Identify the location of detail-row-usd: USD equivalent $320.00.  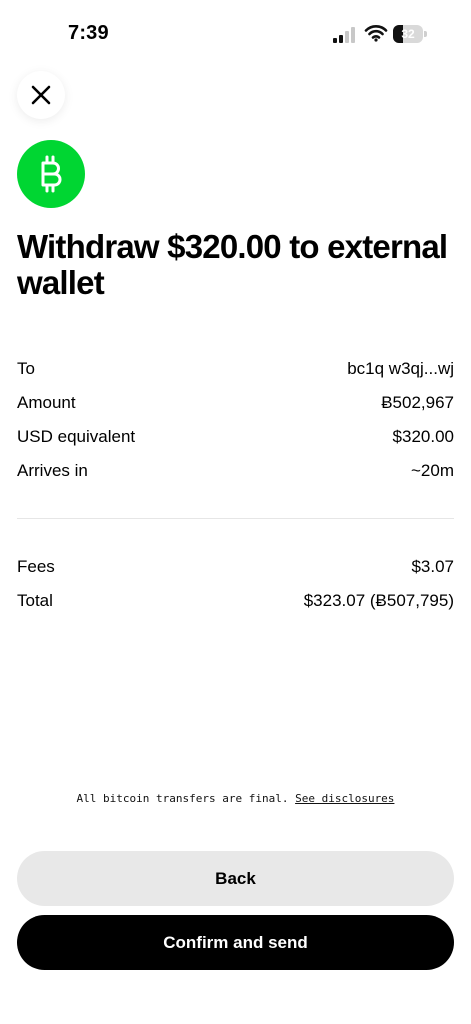
(235, 437).